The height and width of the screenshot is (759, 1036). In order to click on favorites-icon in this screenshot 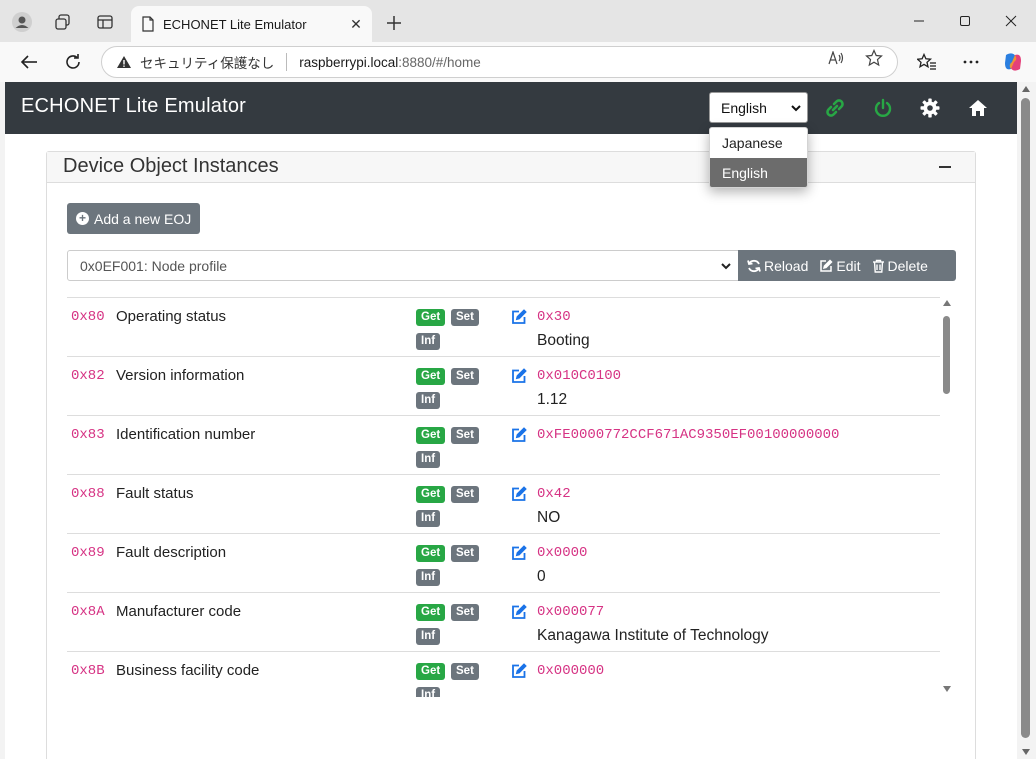, I will do `click(927, 62)`.